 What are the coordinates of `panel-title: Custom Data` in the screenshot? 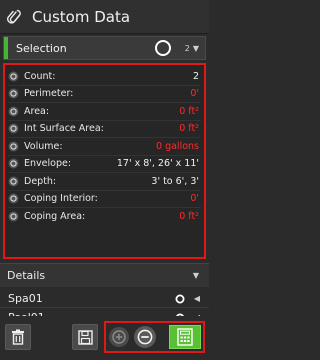 It's located at (81, 16).